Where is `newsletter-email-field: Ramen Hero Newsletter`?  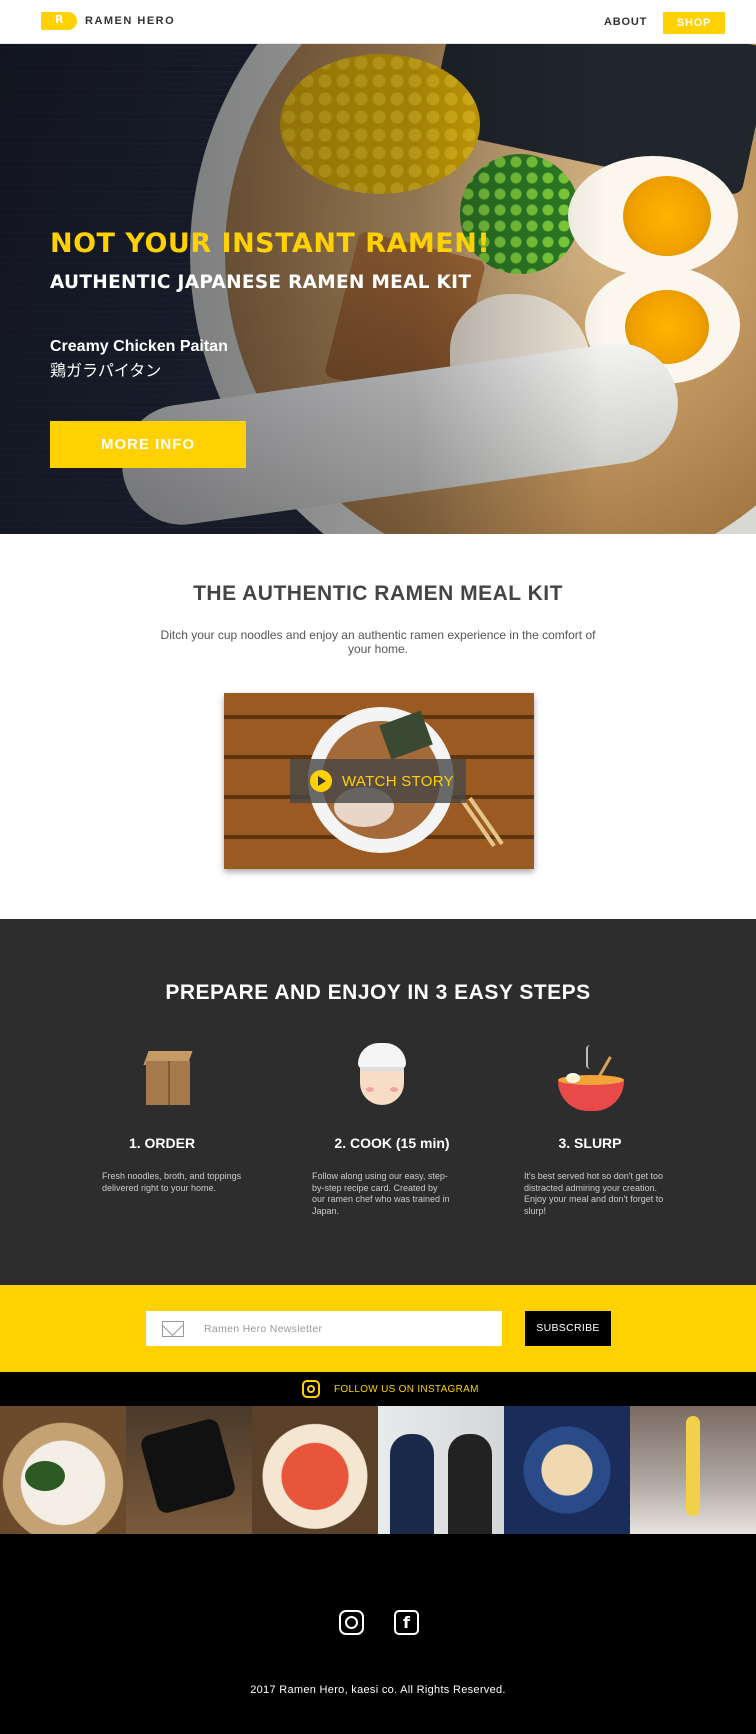
newsletter-email-field: Ramen Hero Newsletter is located at coordinates (324, 1328).